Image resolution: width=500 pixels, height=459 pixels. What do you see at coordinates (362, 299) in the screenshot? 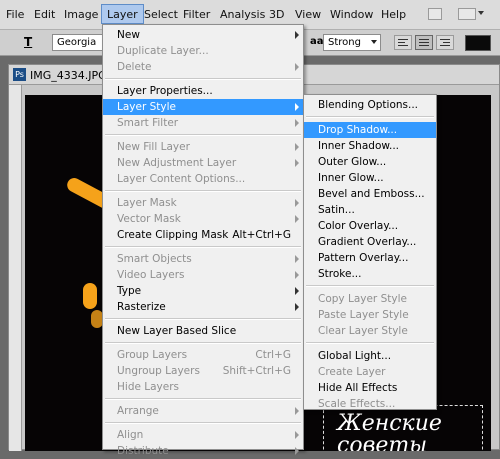
I see `menu-item-label: Copy Layer Style` at bounding box center [362, 299].